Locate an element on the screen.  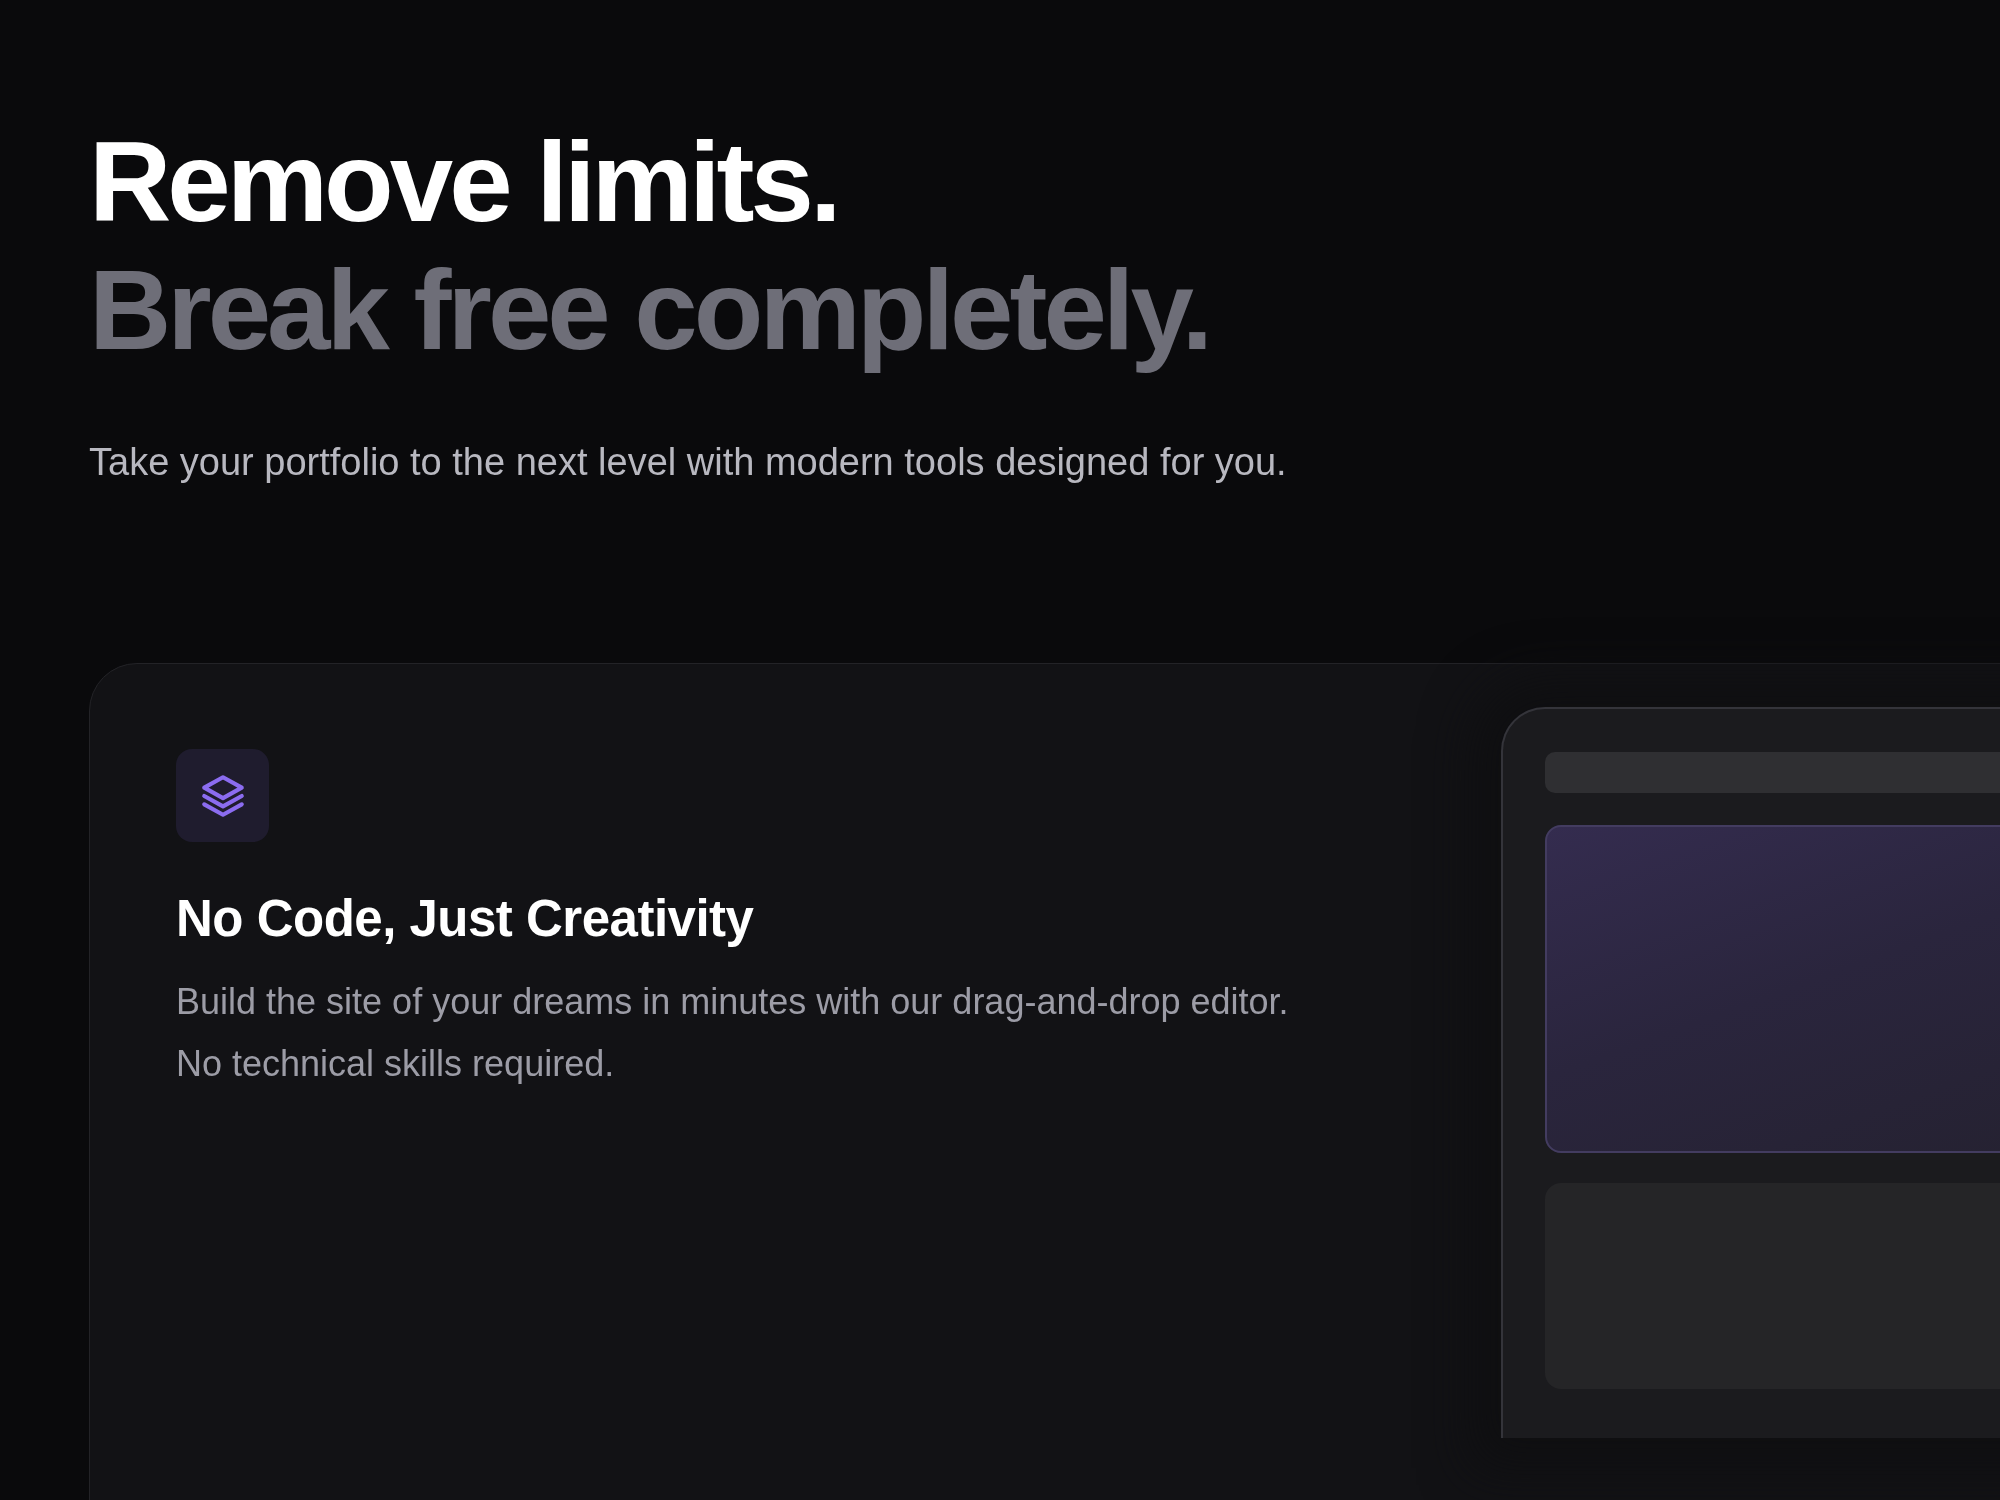
layers-icon is located at coordinates (222, 795).